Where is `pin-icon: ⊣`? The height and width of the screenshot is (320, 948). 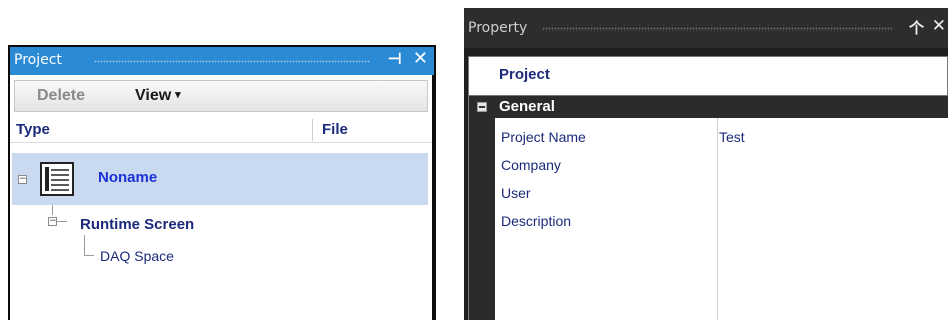 pin-icon: ⊣ is located at coordinates (394, 59).